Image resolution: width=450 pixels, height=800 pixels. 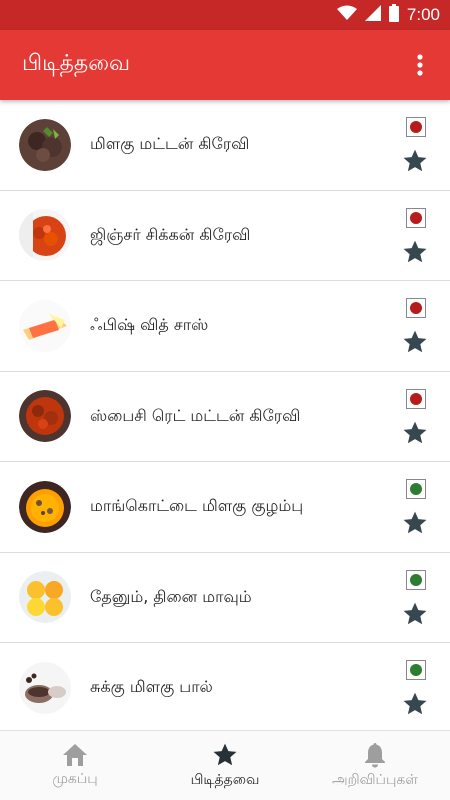 I want to click on recipe-row: ஜிஞ்சர் சிக்கன் கிரேவி, so click(x=225, y=236).